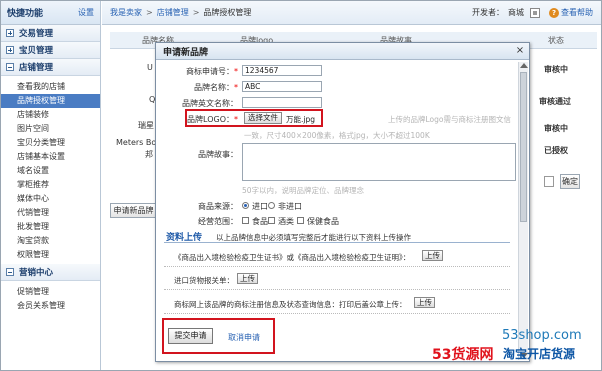 Image resolution: width=602 pixels, height=371 pixels. What do you see at coordinates (50, 199) in the screenshot?
I see `sidebar-item-media: 媒体中心` at bounding box center [50, 199].